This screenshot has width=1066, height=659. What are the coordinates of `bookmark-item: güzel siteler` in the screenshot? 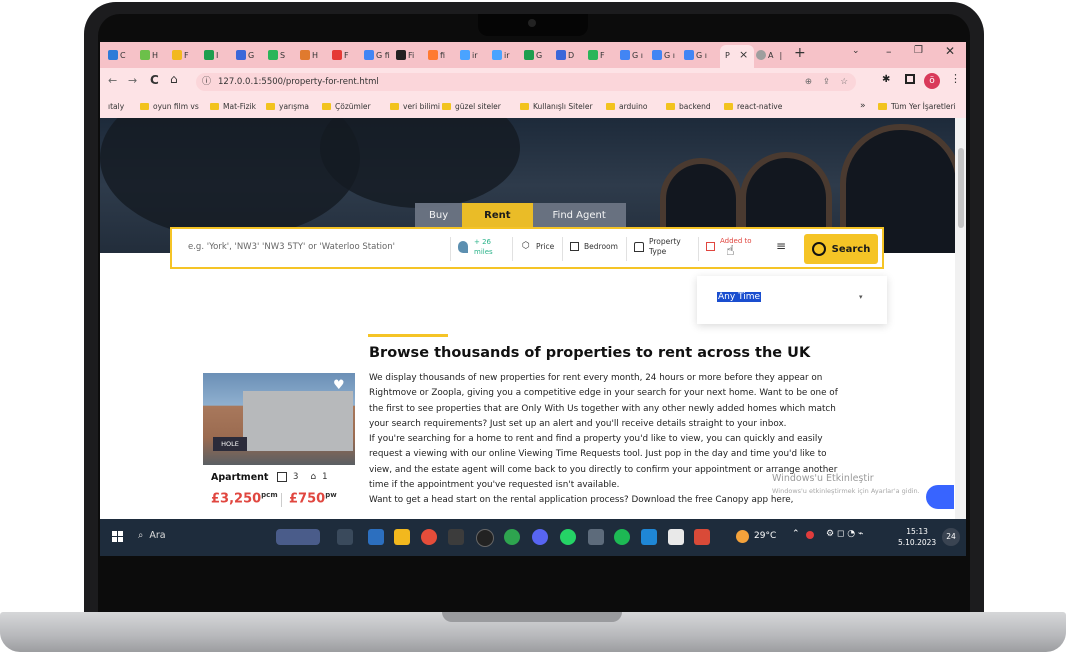 It's located at (471, 106).